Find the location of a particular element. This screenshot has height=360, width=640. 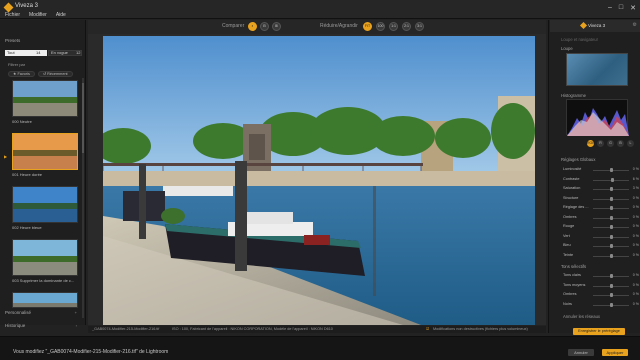

custom-presets-title: Personnalisé is located at coordinates (18, 312).